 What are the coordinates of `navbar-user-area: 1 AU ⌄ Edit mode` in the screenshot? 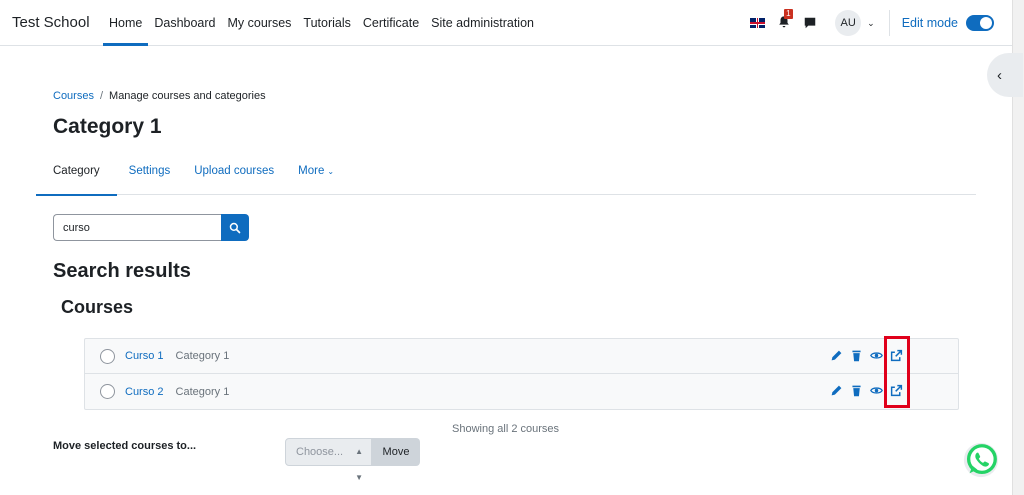 It's located at (872, 23).